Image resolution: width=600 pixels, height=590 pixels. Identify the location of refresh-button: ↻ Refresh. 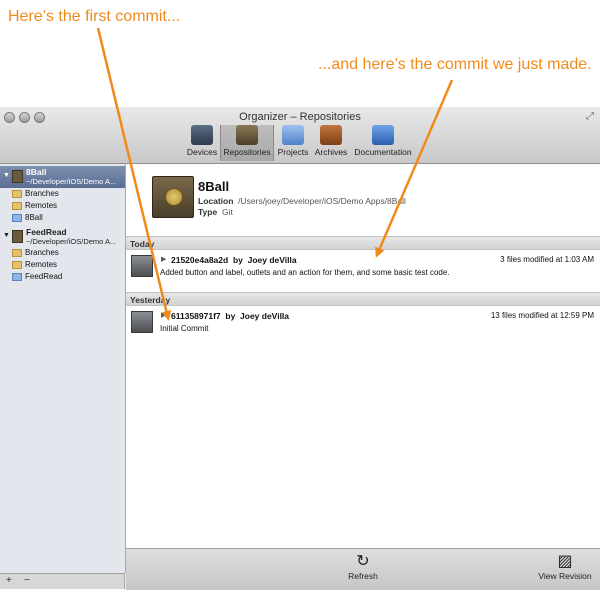
(363, 567).